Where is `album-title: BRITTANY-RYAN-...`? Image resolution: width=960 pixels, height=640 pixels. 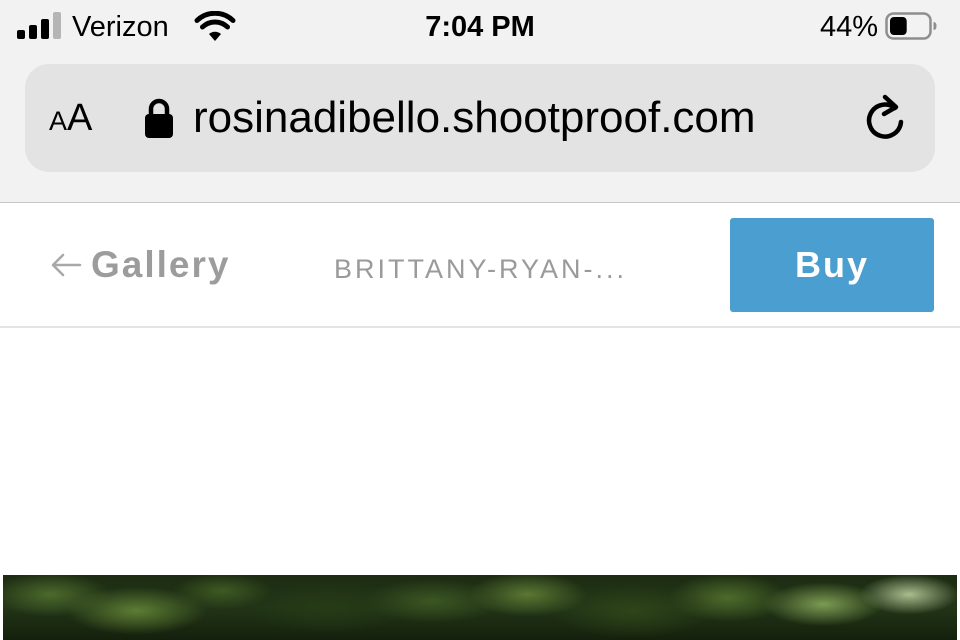
album-title: BRITTANY-RYAN-... is located at coordinates (481, 269).